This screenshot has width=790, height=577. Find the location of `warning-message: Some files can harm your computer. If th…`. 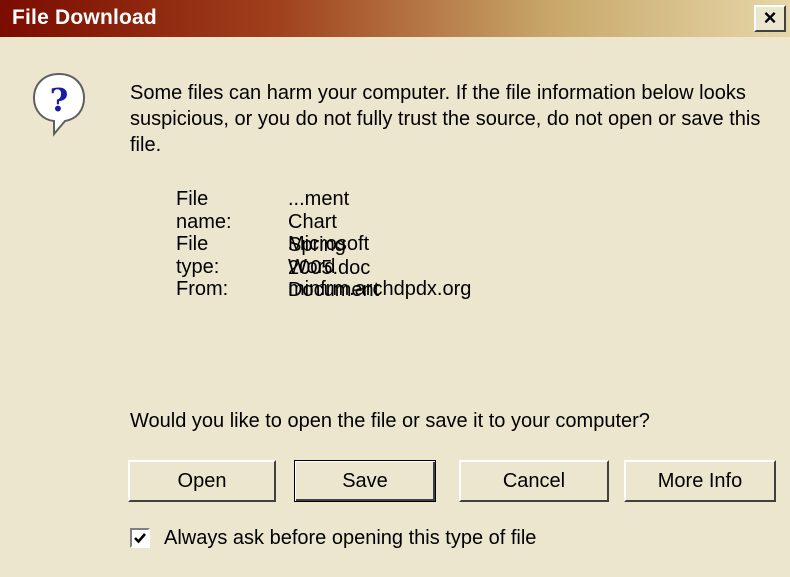

warning-message: Some files can harm your computer. If th… is located at coordinates (445, 119).